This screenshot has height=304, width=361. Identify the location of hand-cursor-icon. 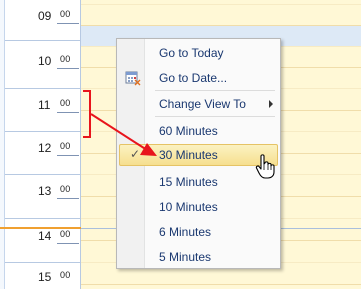
(265, 166).